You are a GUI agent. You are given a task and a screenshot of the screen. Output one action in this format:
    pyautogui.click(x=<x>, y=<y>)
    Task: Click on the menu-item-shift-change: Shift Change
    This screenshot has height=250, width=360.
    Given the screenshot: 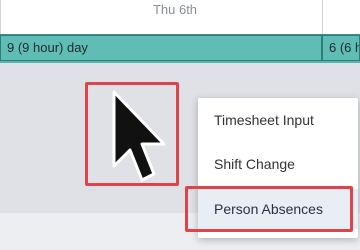 What is the action you would take?
    pyautogui.click(x=278, y=164)
    